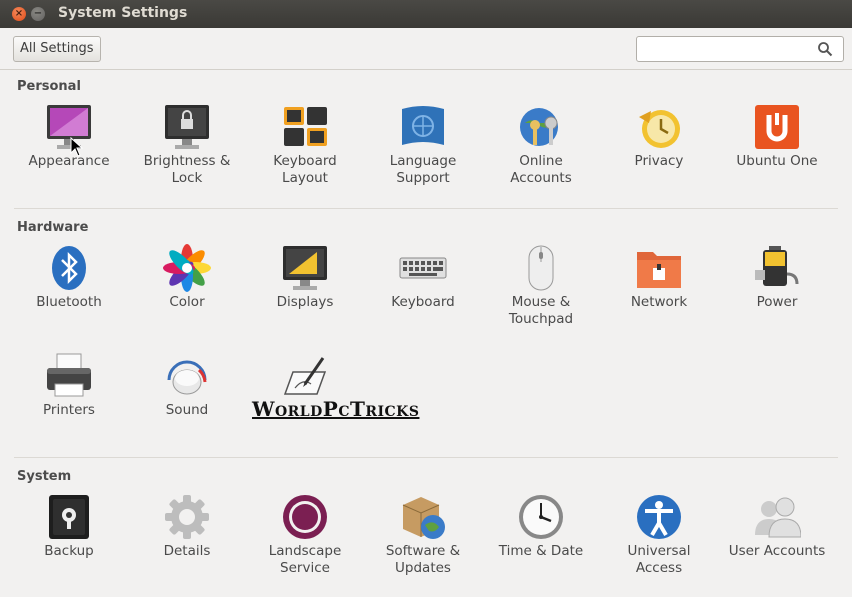 The width and height of the screenshot is (852, 597). I want to click on settings-item-keyboard: Keyboard, so click(423, 277).